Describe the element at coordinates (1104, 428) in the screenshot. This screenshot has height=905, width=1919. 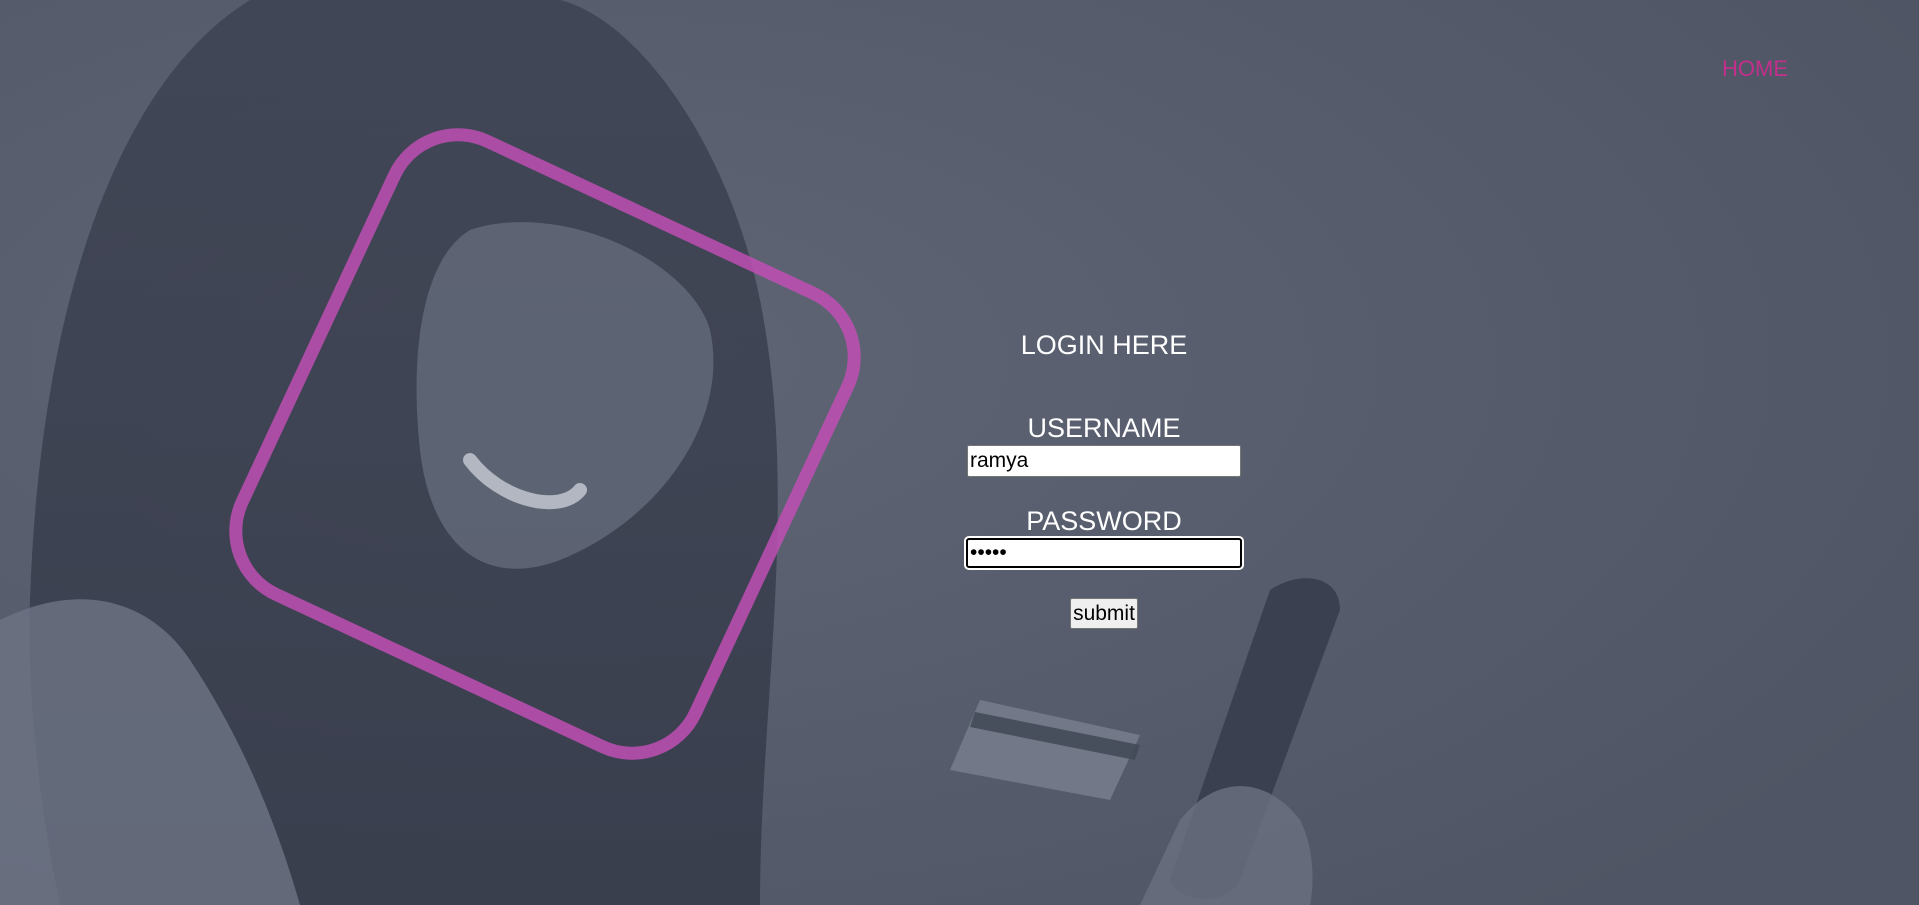
I see `username-label: USERNAME` at that location.